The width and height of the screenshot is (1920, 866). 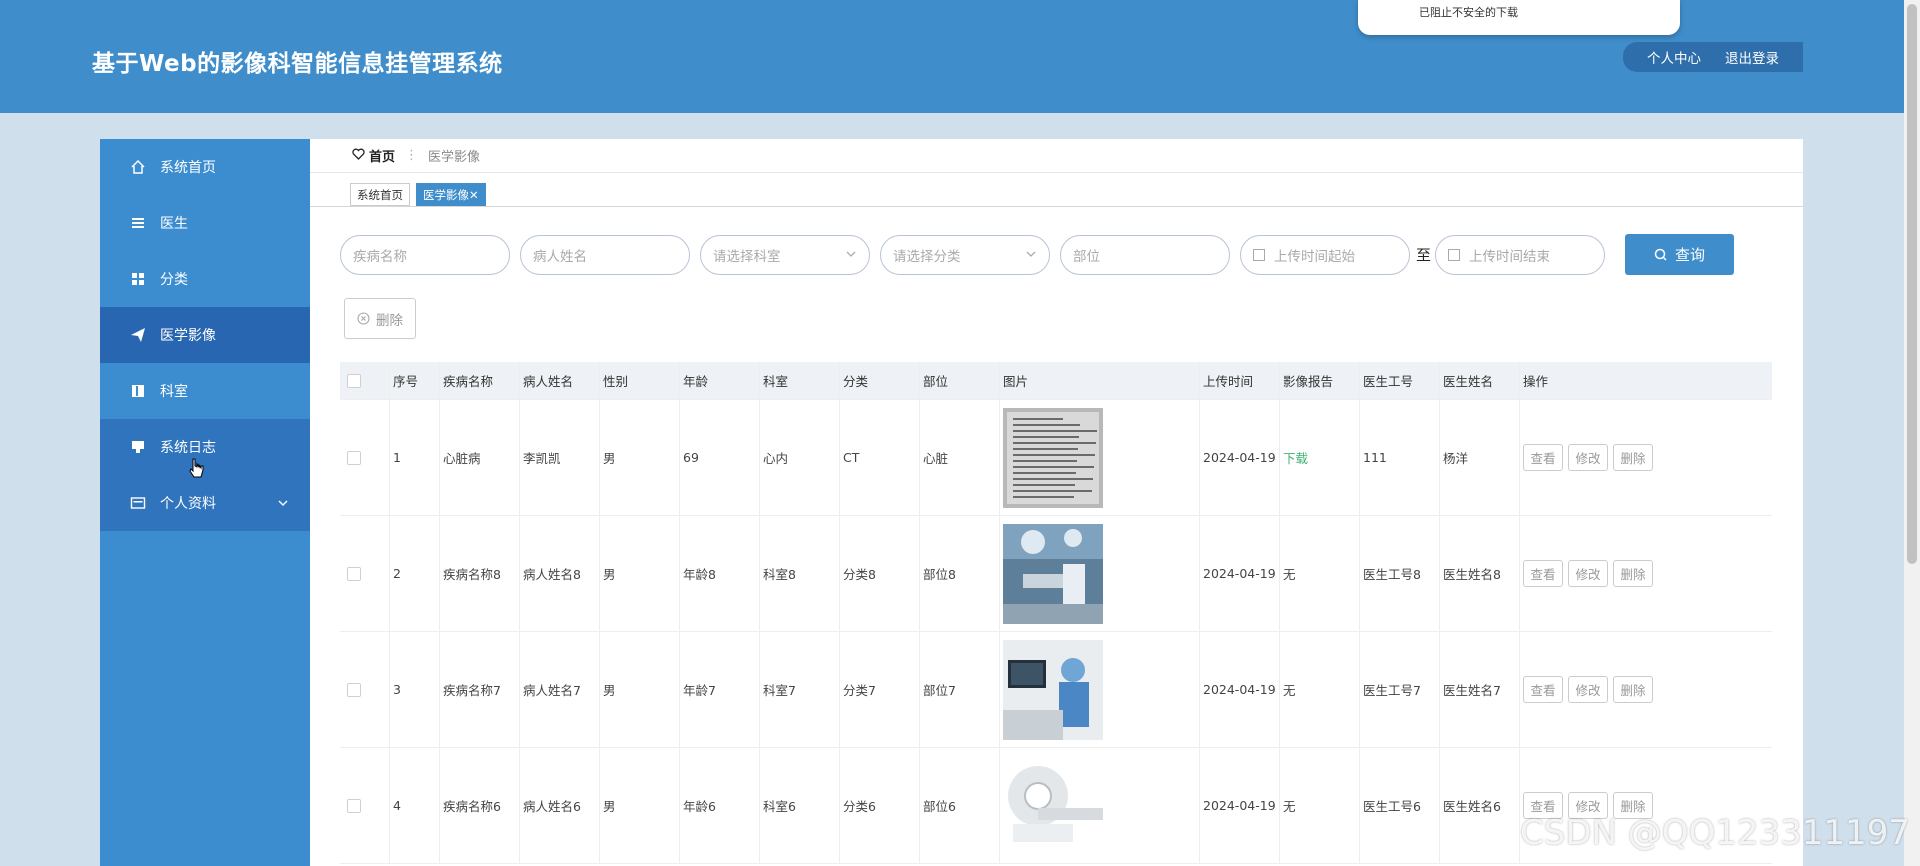 I want to click on personal-center-link: 个人中心, so click(x=1674, y=57).